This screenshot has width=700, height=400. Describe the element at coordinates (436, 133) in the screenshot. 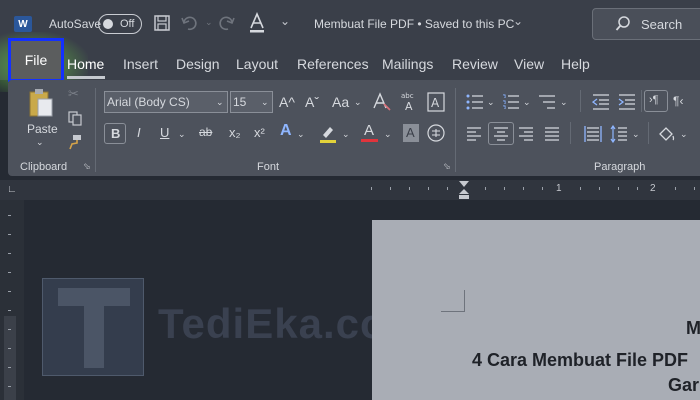

I see `enclose-characters-icon` at that location.